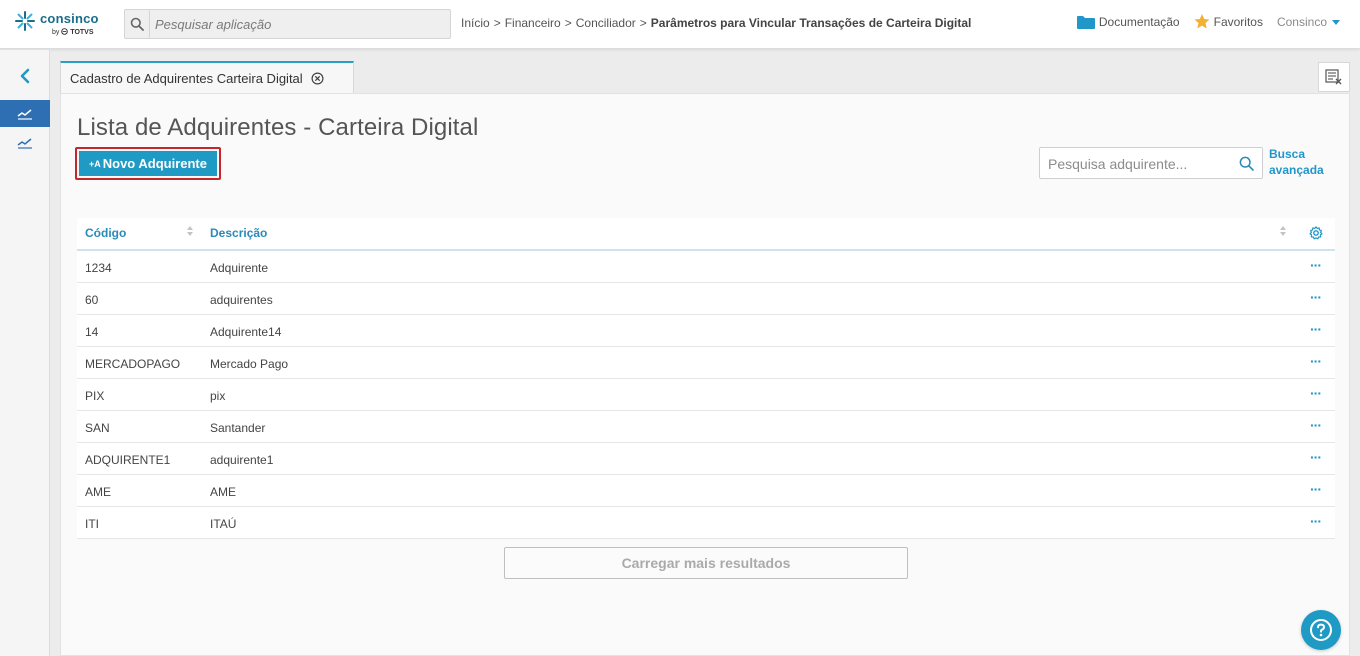 This screenshot has width=1360, height=656. I want to click on breadcrumb-item-inicio: Início, so click(475, 23).